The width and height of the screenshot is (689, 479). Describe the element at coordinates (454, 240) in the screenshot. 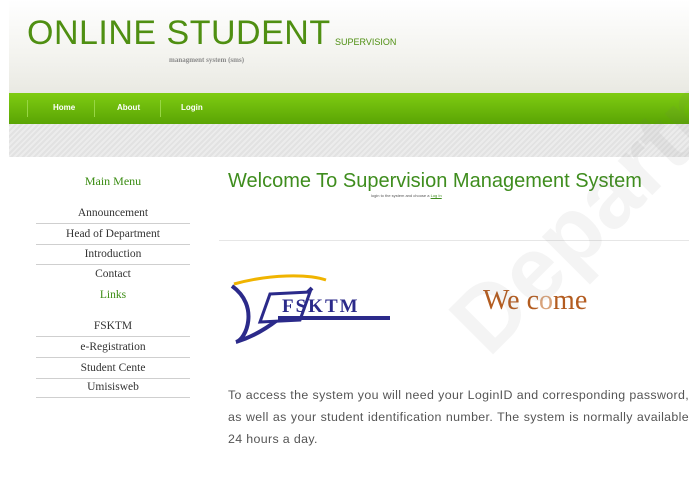

I see `divider` at that location.